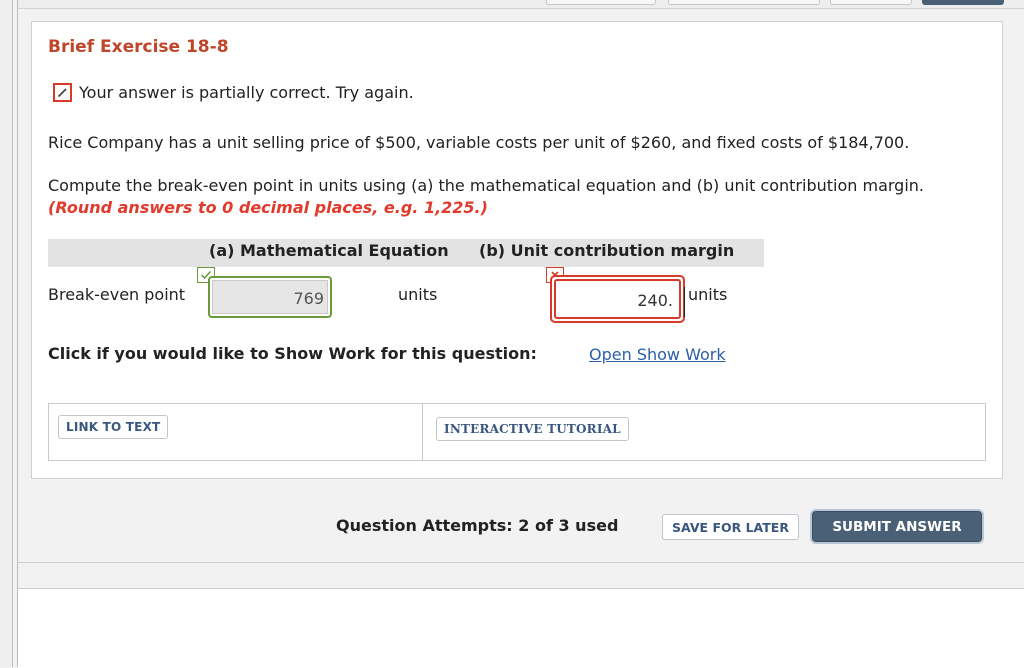 This screenshot has width=1024, height=668. Describe the element at coordinates (655, 300) in the screenshot. I see `answer-b-value: 240.` at that location.